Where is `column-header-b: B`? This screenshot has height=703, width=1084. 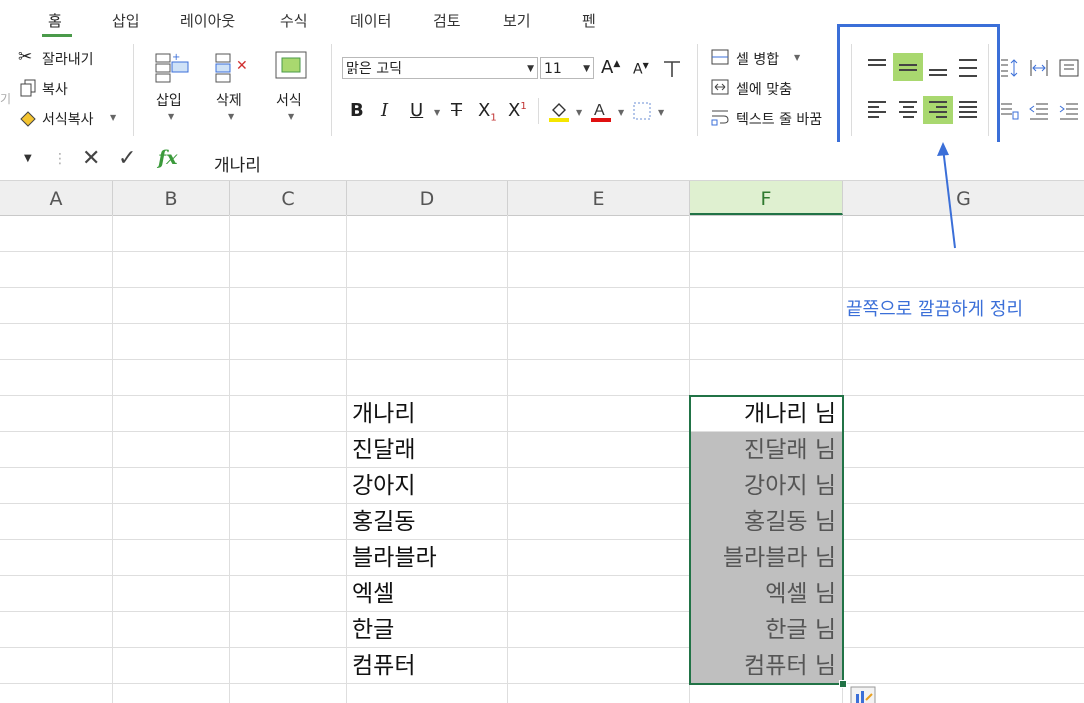 column-header-b: B is located at coordinates (171, 198).